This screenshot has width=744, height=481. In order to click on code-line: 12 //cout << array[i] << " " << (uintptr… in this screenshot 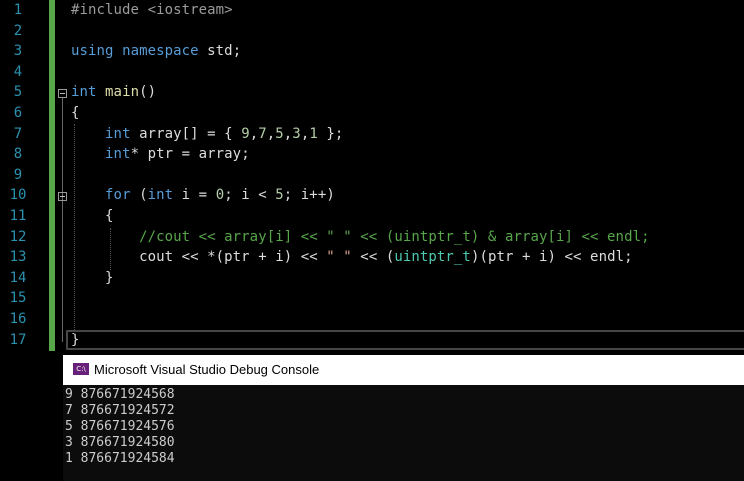, I will do `click(372, 237)`.